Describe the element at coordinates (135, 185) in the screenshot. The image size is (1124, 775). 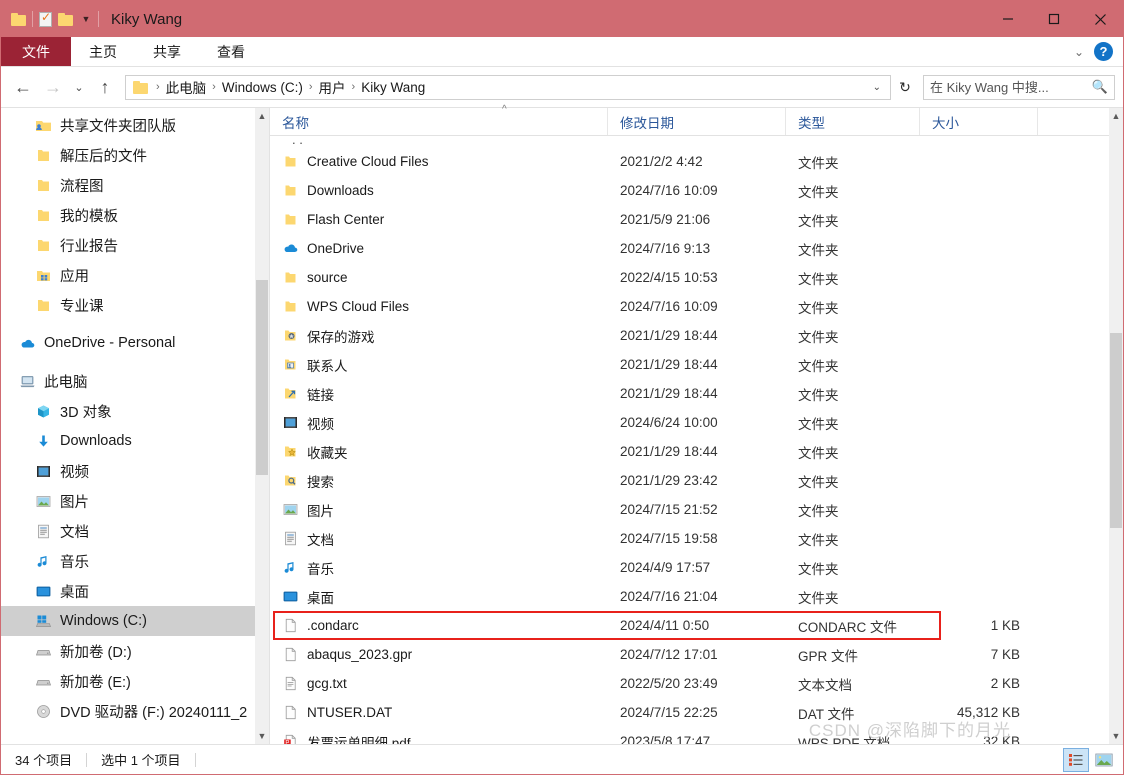
I see `sidebar-item-flowchart: 流程图` at that location.